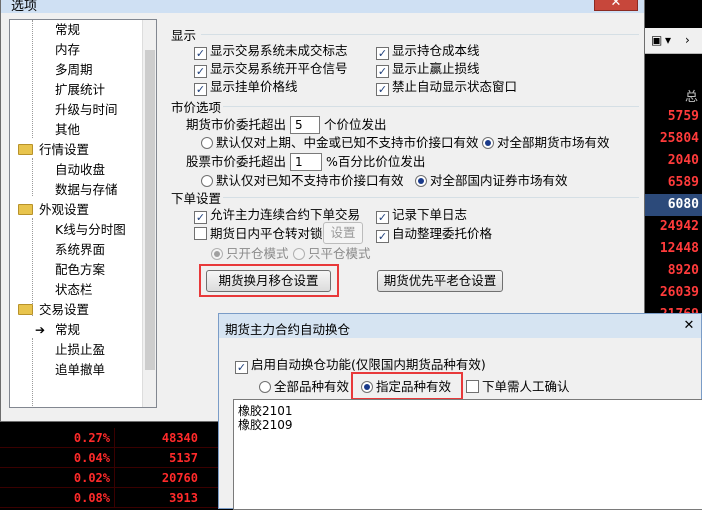 The height and width of the screenshot is (510, 702). Describe the element at coordinates (64, 149) in the screenshot. I see `tree-item-label: 行情设置` at that location.